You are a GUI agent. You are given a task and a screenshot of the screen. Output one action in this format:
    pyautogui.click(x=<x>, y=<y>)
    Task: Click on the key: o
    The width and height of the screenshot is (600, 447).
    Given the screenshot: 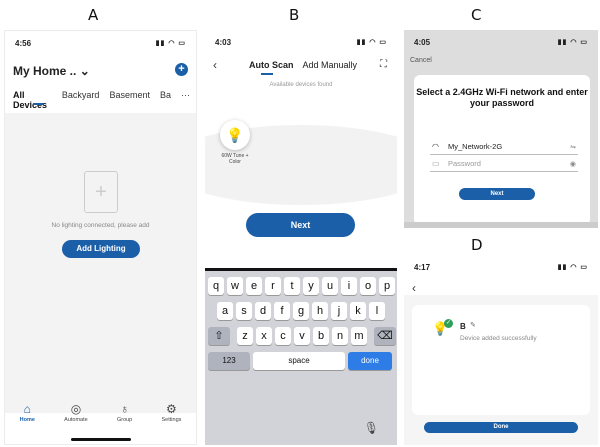 What is the action you would take?
    pyautogui.click(x=368, y=286)
    